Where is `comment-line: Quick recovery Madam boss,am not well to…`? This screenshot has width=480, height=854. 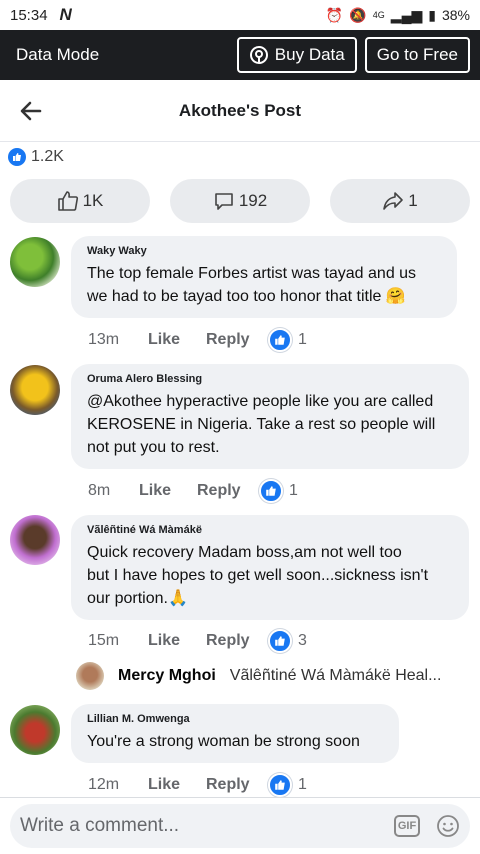
comment-line: Quick recovery Madam boss,am not well to… is located at coordinates (244, 552).